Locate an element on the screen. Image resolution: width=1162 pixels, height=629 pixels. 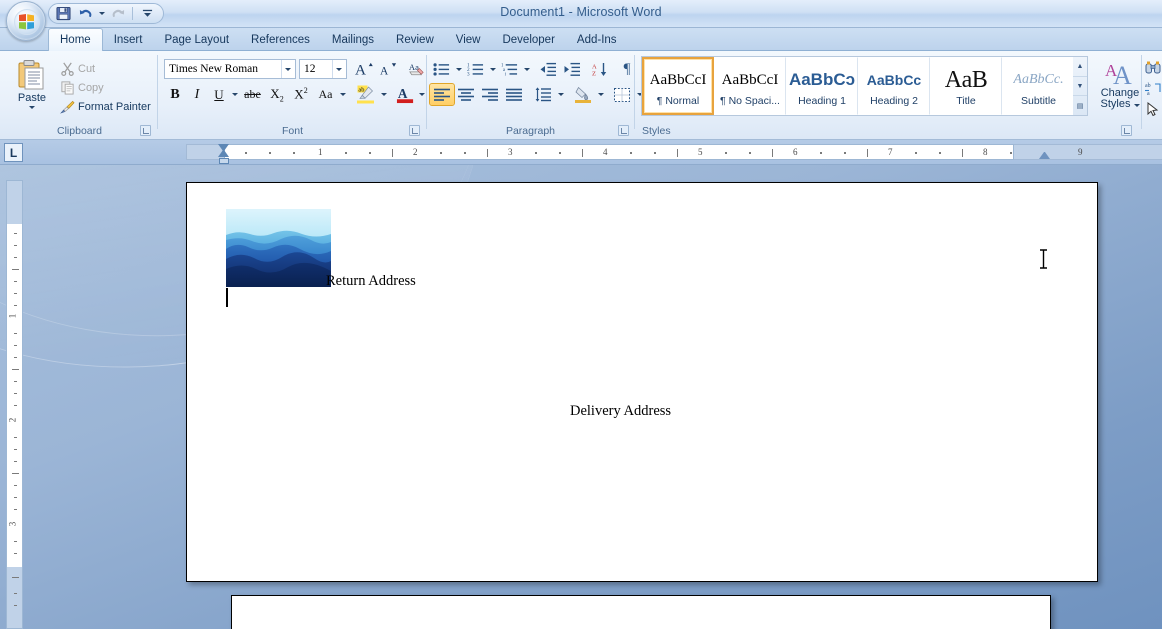
ruler-number: 5 is located at coordinates (700, 152).